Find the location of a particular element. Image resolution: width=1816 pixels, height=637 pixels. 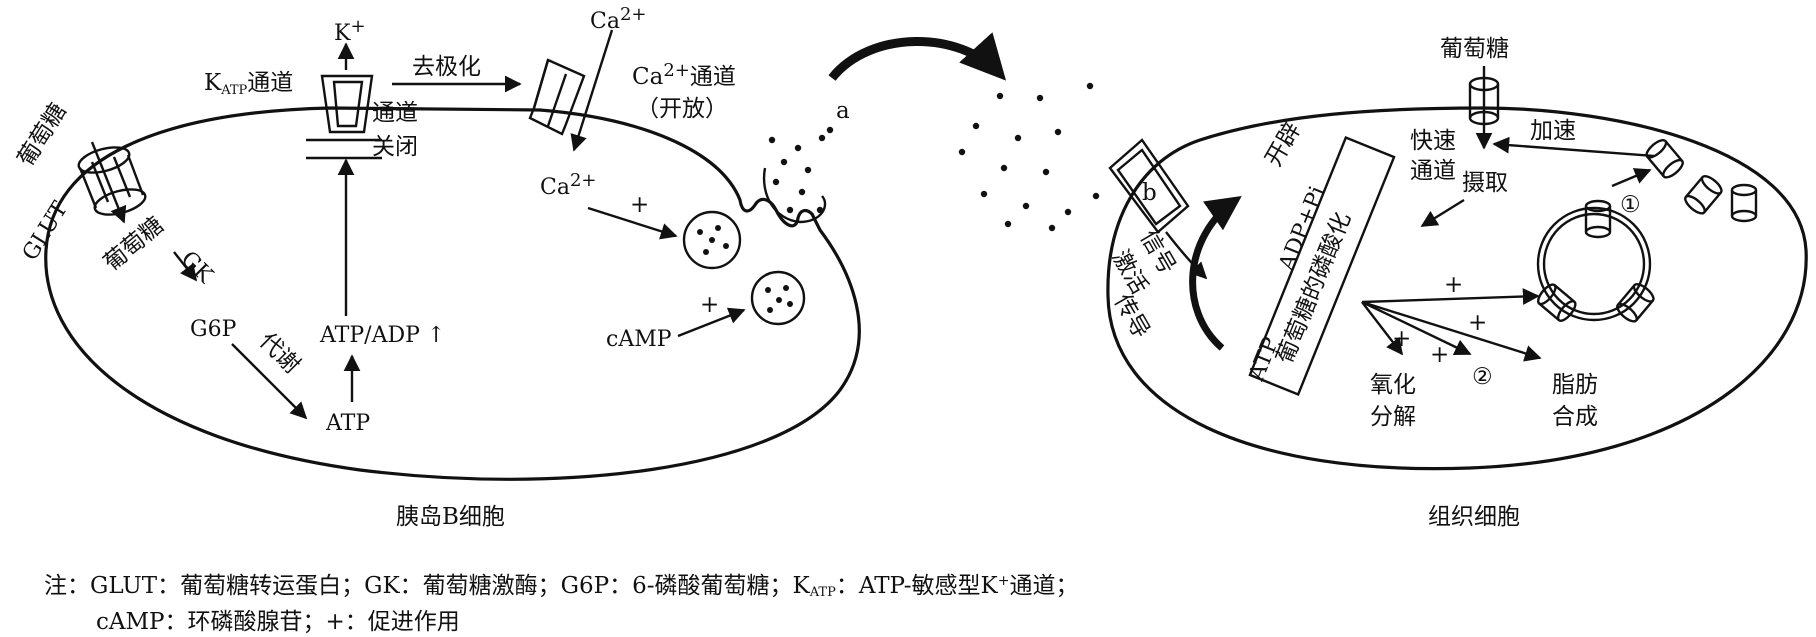

tissue-cell-caption: 组织细胞 is located at coordinates (1474, 517).